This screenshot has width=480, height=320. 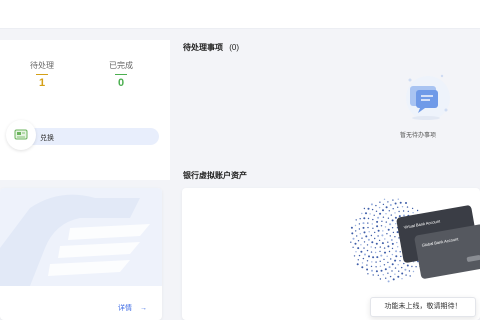 I want to click on pending-underline, so click(x=42, y=74).